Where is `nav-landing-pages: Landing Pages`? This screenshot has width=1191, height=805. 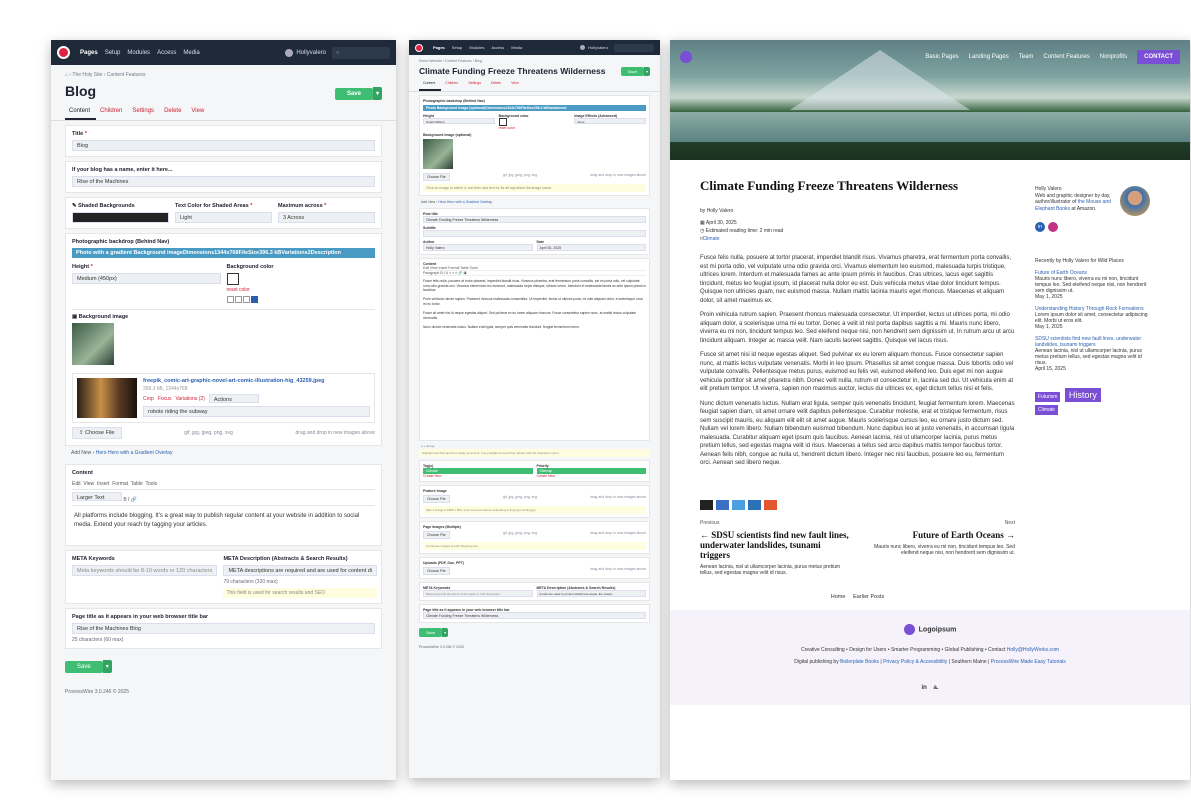 nav-landing-pages: Landing Pages is located at coordinates (989, 57).